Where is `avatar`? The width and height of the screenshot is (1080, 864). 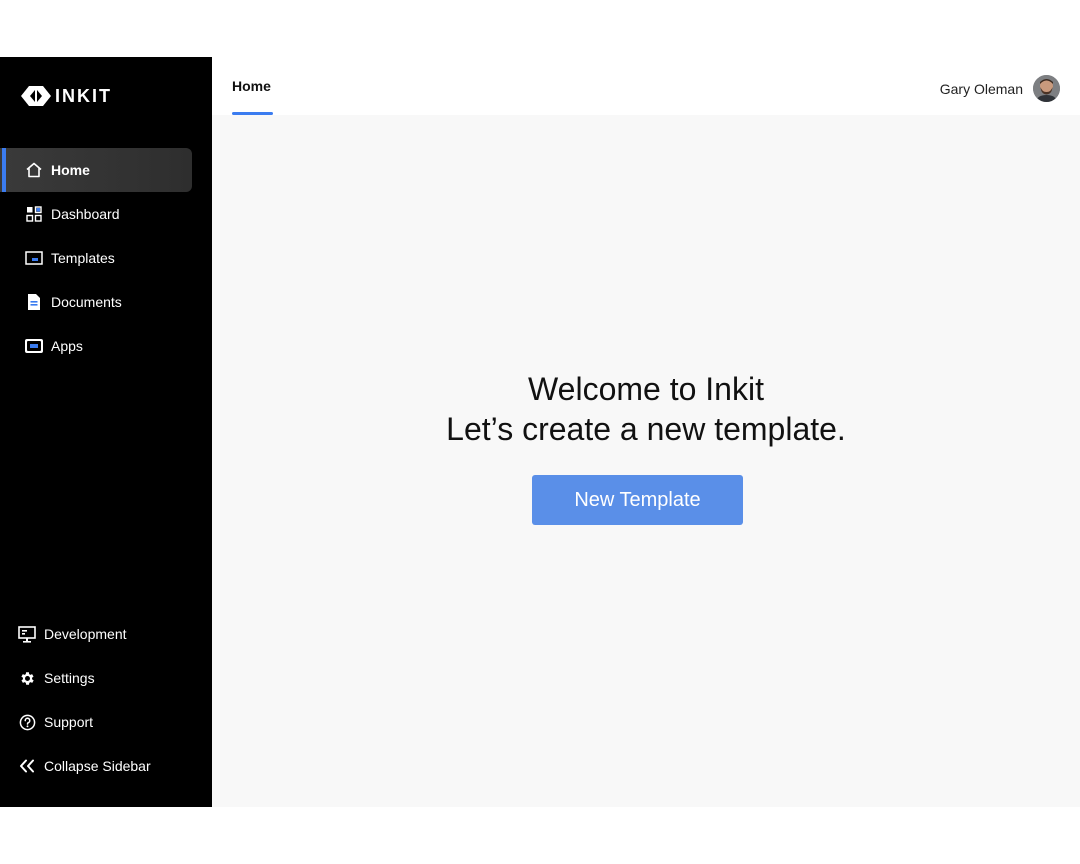 avatar is located at coordinates (1046, 88).